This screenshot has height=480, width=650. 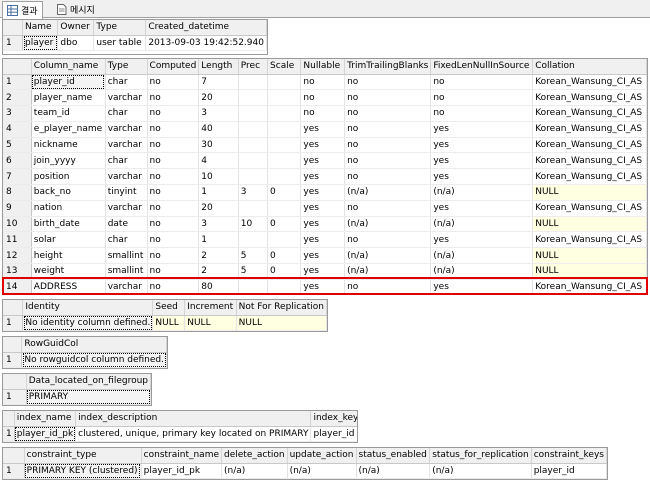 I want to click on grid-cell: 5, so click(x=253, y=256).